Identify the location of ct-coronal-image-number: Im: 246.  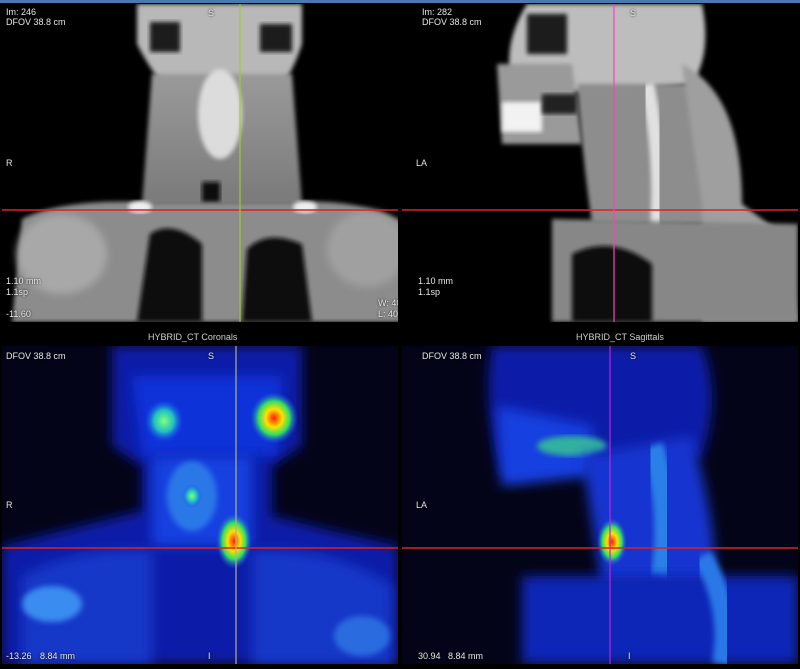
(21, 12).